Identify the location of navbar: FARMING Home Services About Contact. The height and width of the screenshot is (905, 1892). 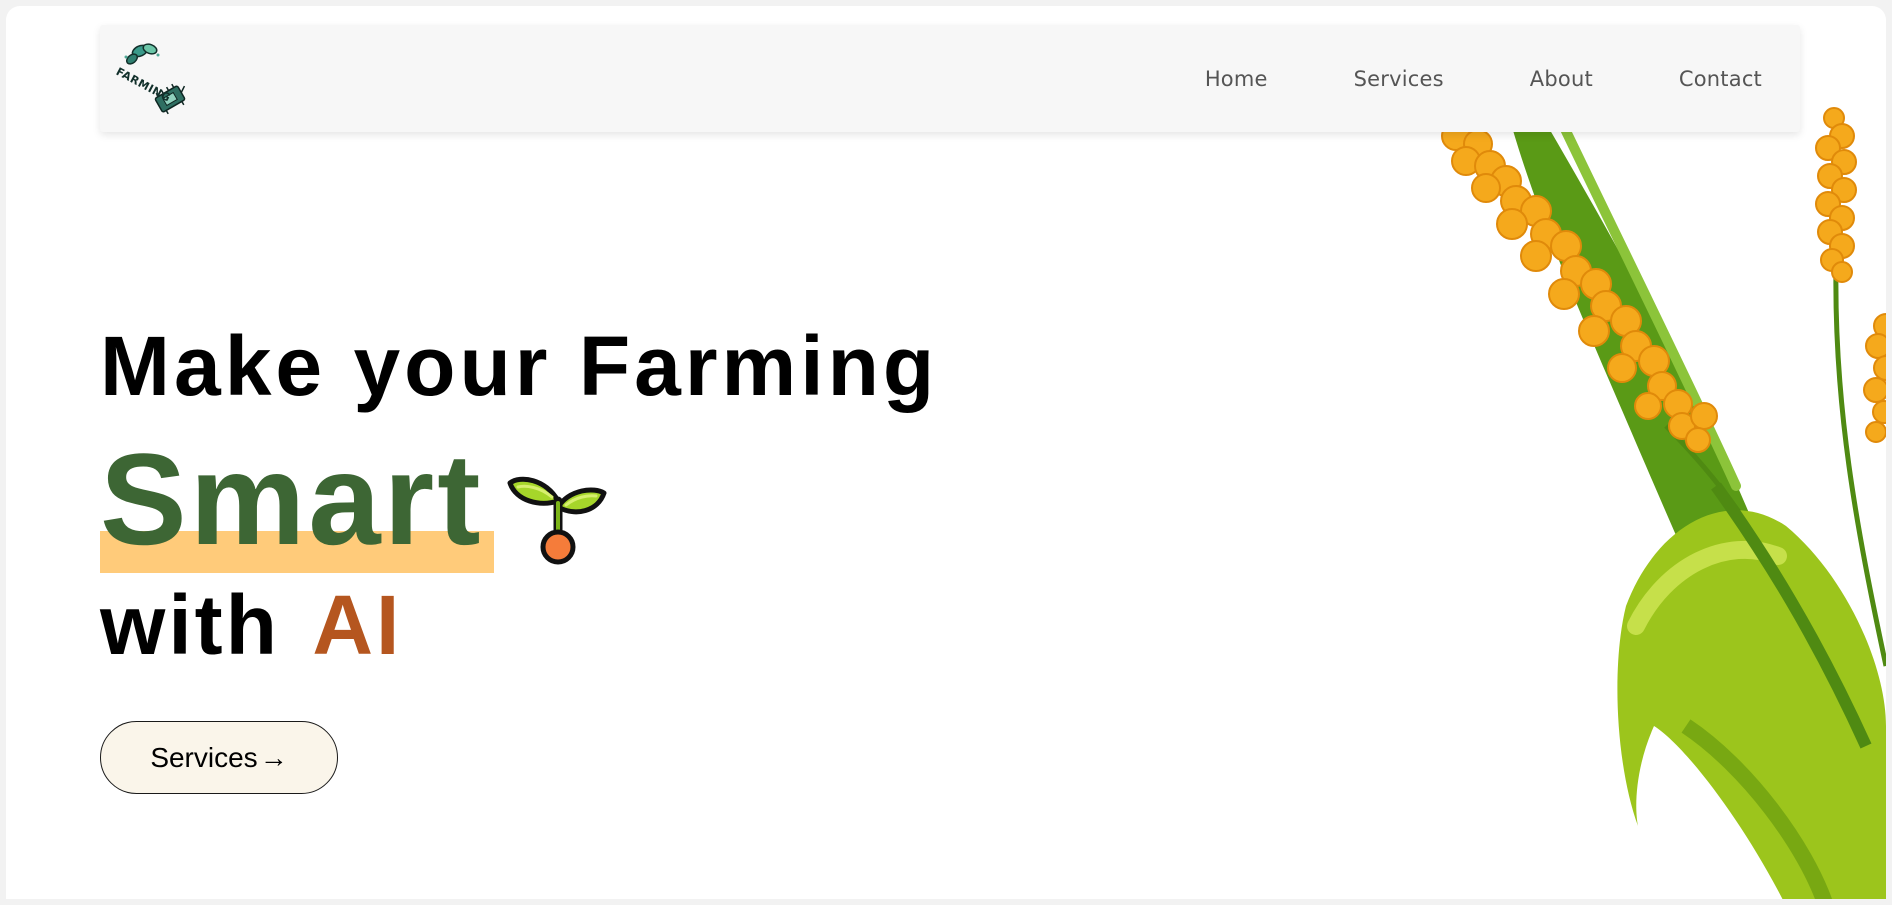
(950, 78).